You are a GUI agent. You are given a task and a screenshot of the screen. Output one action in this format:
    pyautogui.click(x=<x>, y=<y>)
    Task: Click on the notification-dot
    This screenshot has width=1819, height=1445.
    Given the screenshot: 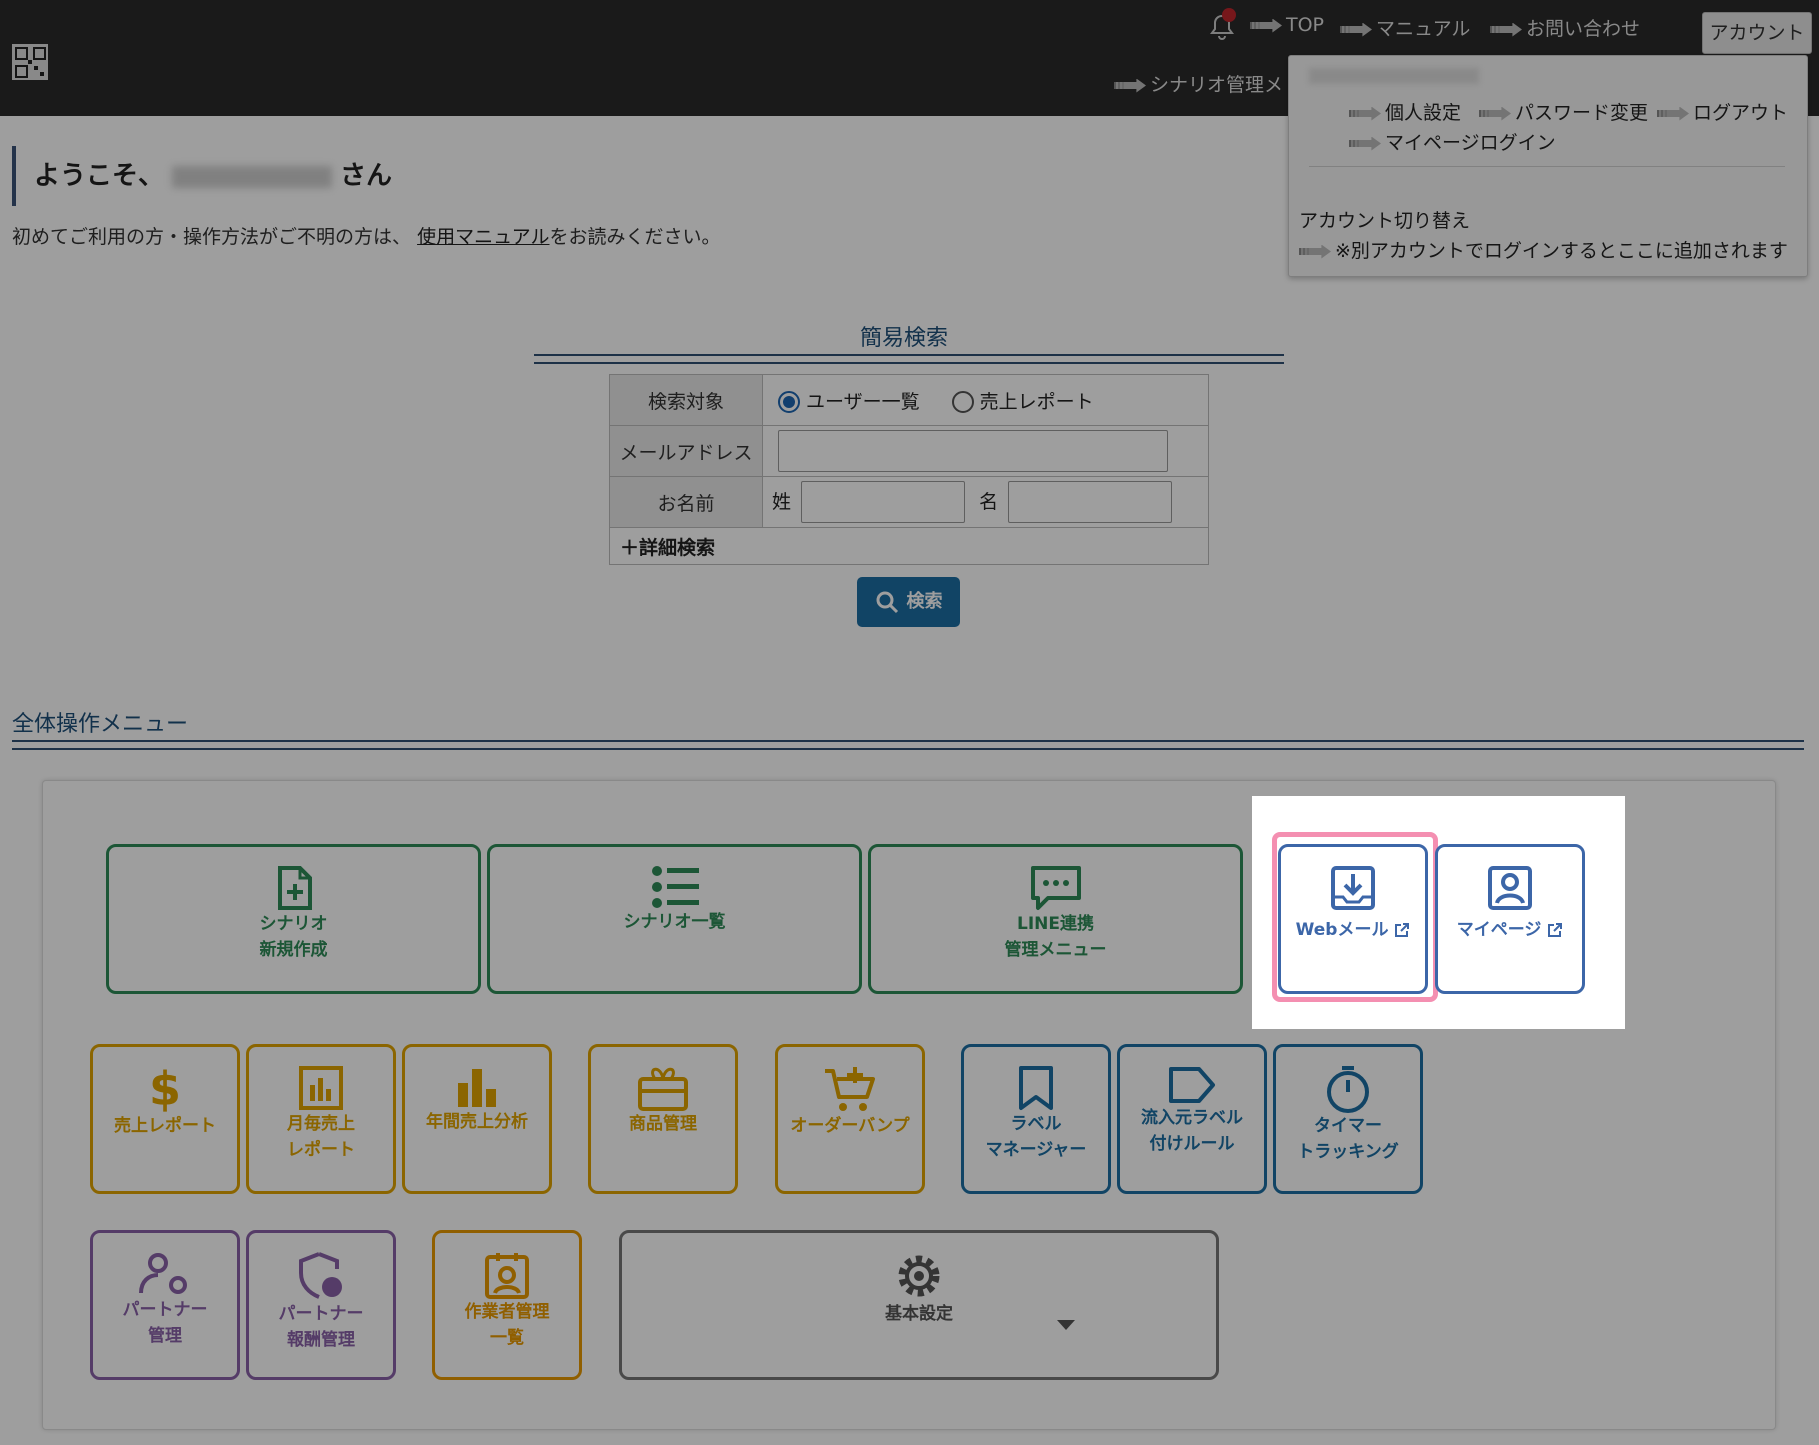 What is the action you would take?
    pyautogui.click(x=1229, y=15)
    